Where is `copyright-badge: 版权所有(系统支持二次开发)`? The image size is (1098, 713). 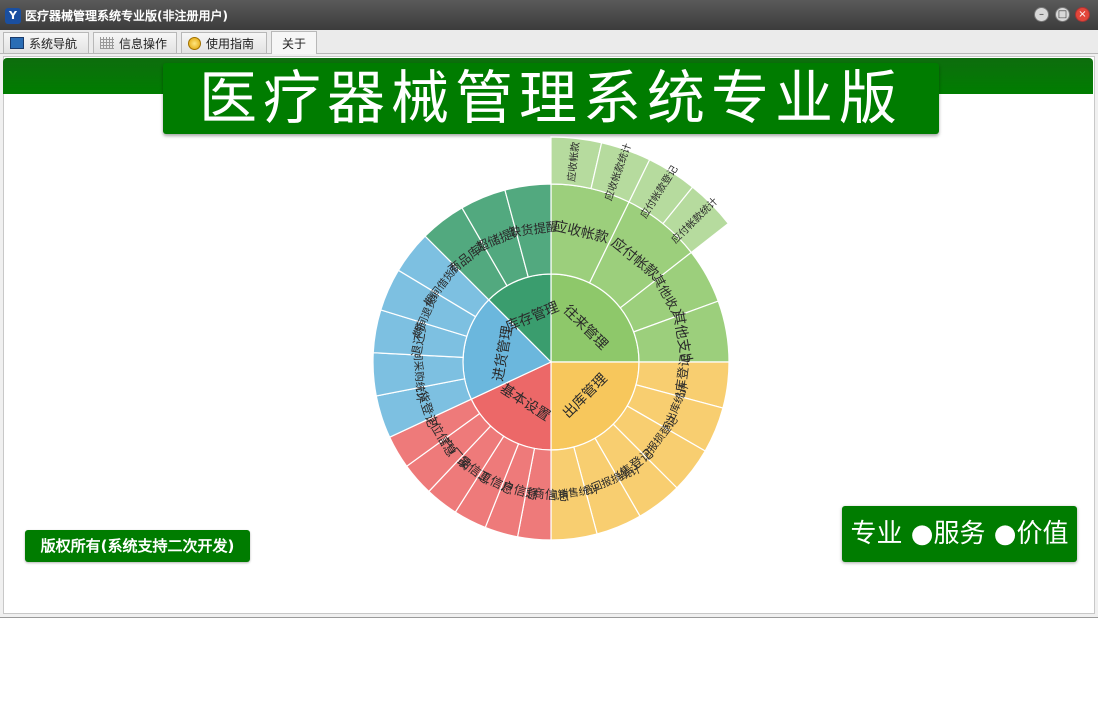
copyright-badge: 版权所有(系统支持二次开发) is located at coordinates (137, 546).